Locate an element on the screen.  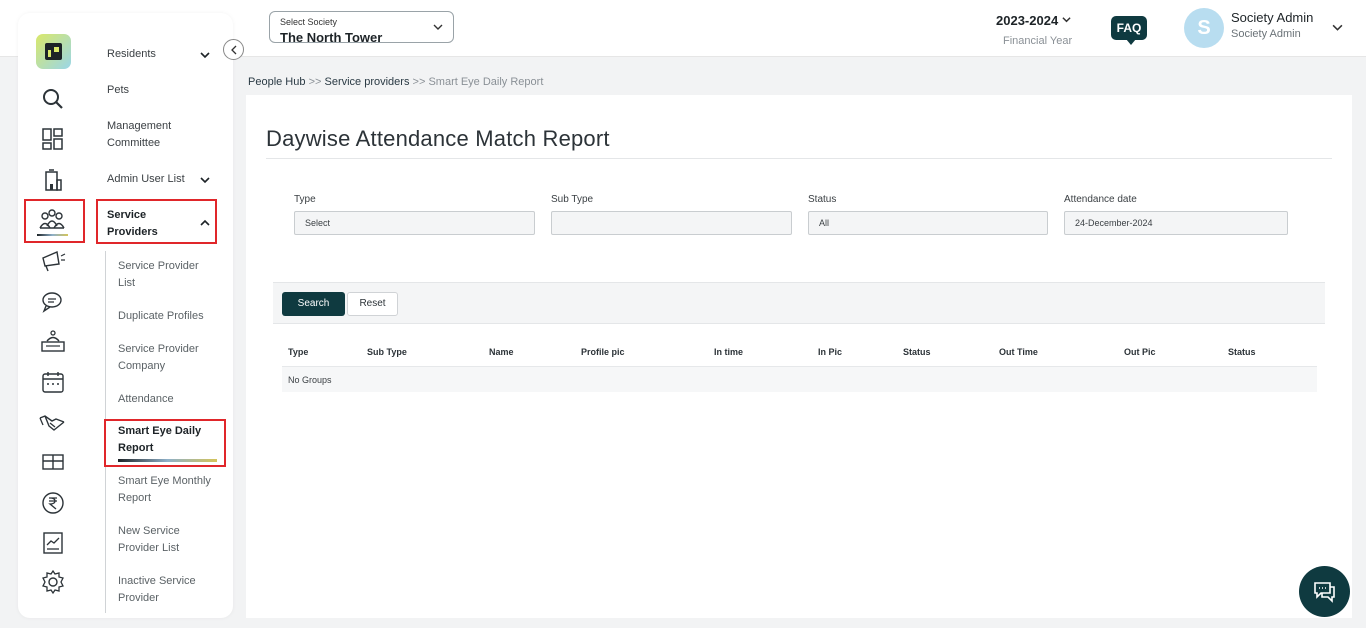
people-icon is located at coordinates (52, 220).